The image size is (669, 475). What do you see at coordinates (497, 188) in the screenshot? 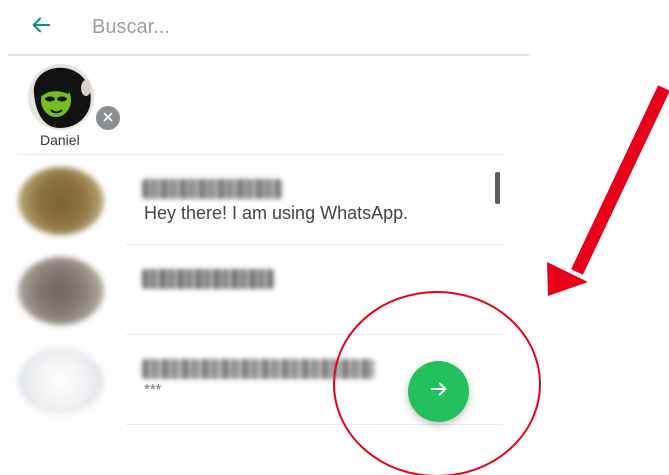
I see `scrollbar` at bounding box center [497, 188].